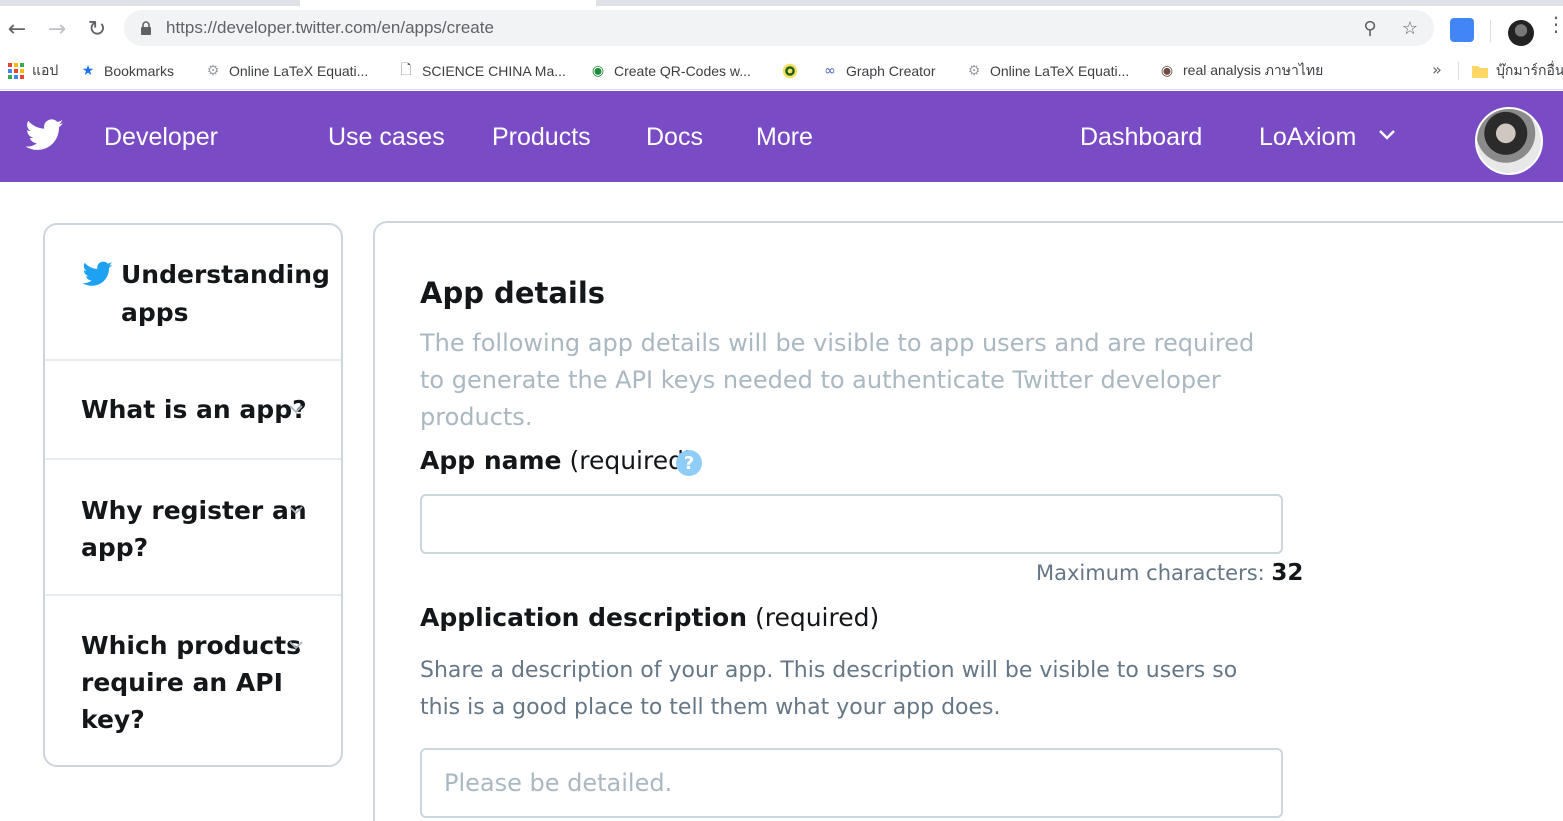 Image resolution: width=1563 pixels, height=821 pixels. I want to click on char-limit-label: Maximum characters:, so click(1150, 573).